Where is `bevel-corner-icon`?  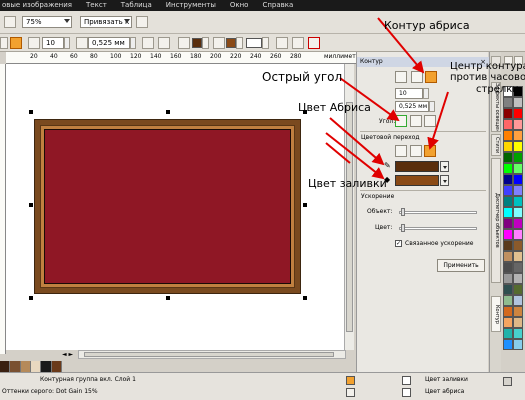
bevel-corner-icon is located at coordinates (430, 121).